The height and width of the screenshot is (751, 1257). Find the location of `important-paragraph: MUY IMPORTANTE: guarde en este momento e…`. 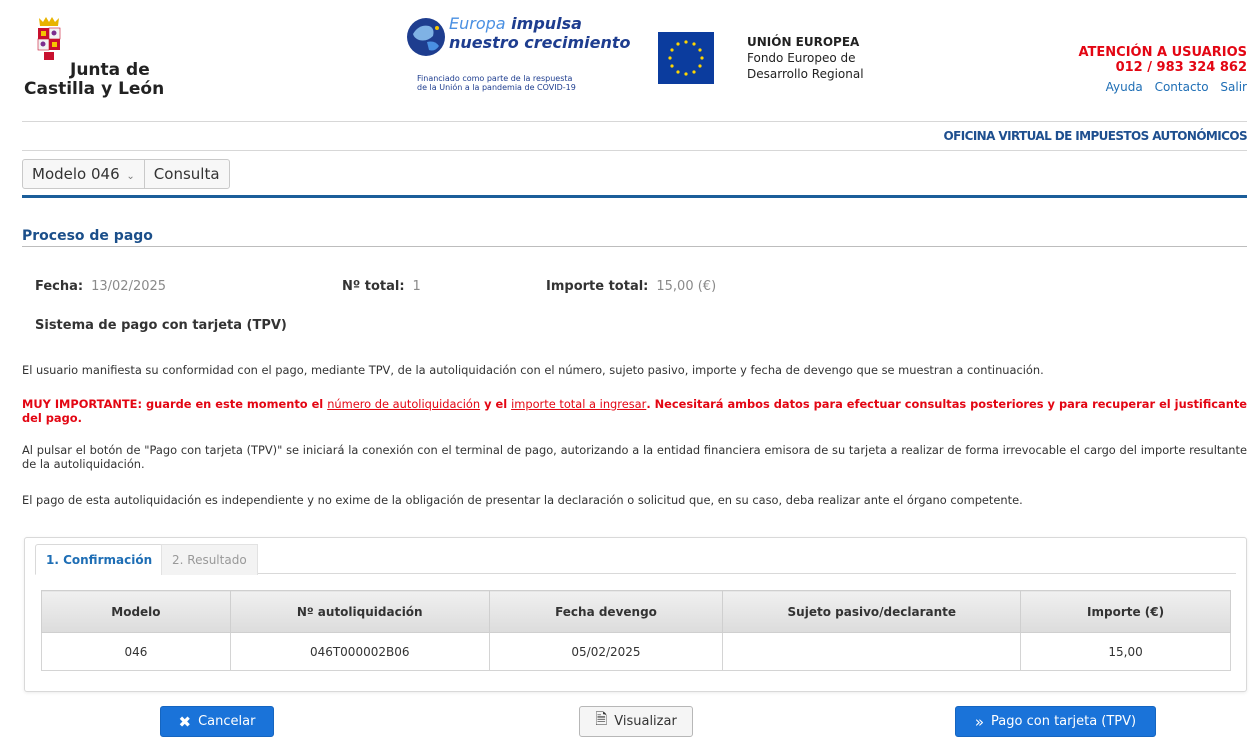

important-paragraph: MUY IMPORTANTE: guarde en este momento e… is located at coordinates (634, 411).